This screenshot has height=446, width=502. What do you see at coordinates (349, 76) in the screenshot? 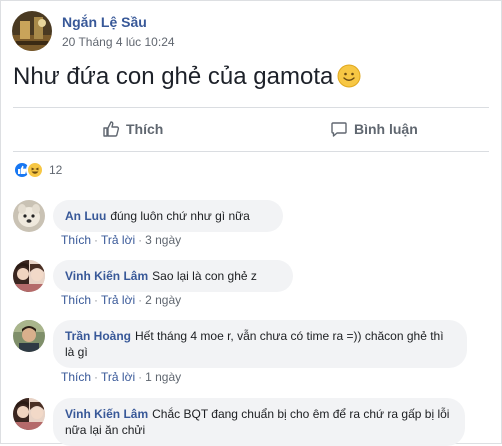
I see `smile-emoji-icon` at bounding box center [349, 76].